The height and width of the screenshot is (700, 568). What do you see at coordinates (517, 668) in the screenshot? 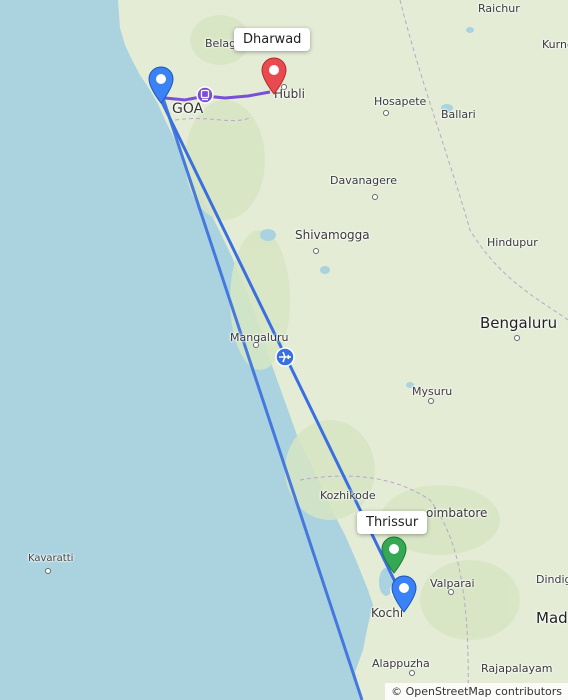
I see `place-label-rajapalayam: Rajapalayam` at bounding box center [517, 668].